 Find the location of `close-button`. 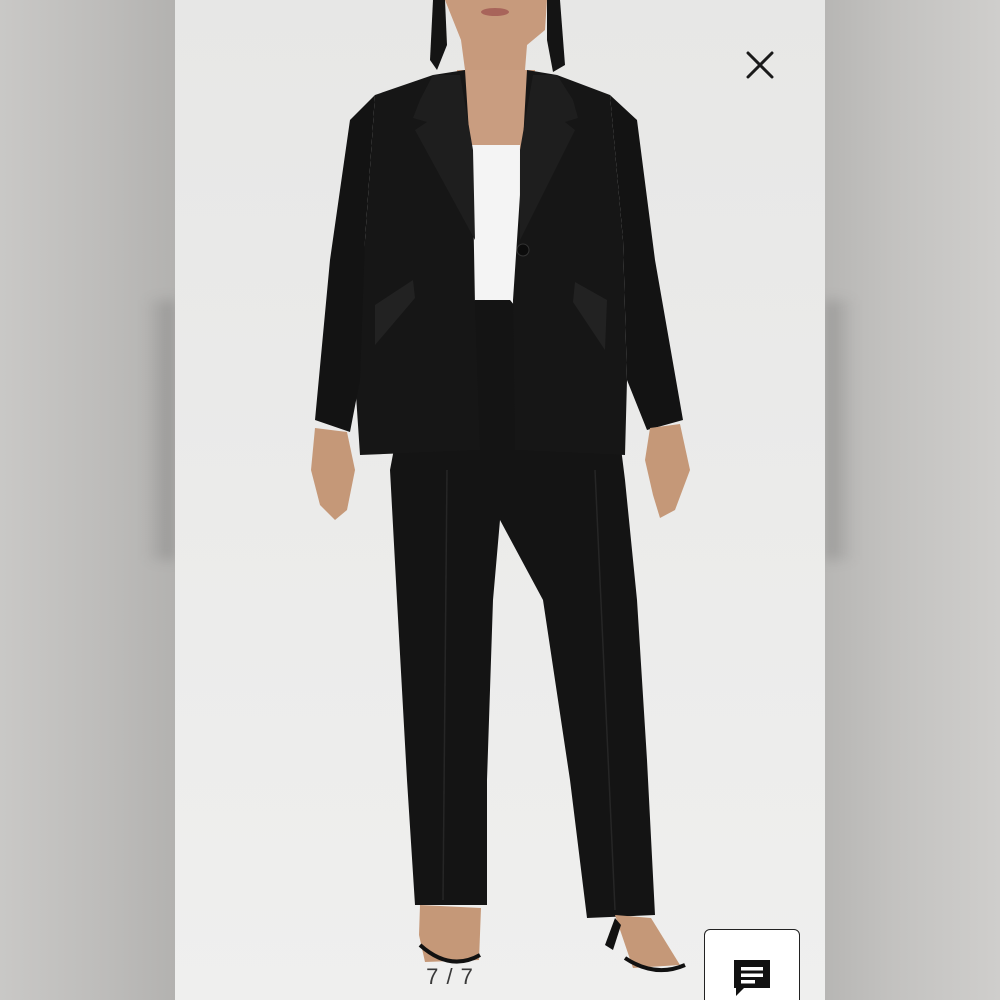

close-button is located at coordinates (760, 65).